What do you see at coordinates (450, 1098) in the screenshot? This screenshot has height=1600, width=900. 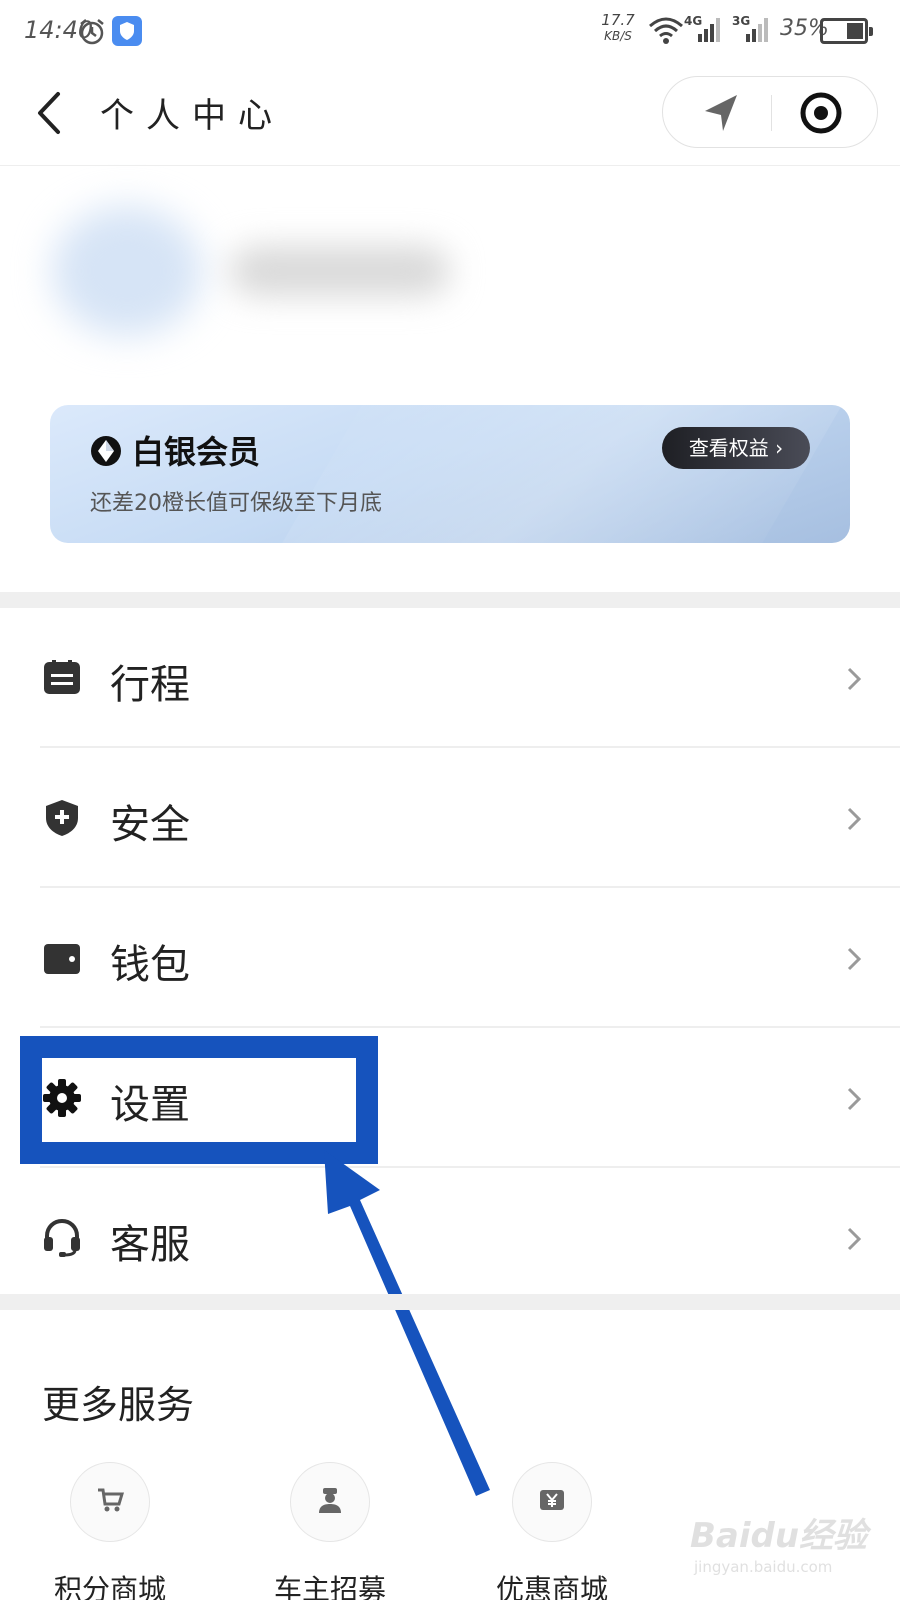 I see `menu-item-settings: 设置` at bounding box center [450, 1098].